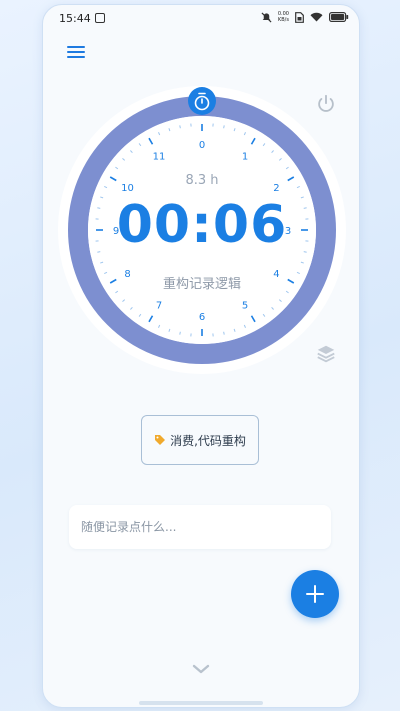 The width and height of the screenshot is (400, 711). What do you see at coordinates (326, 354) in the screenshot?
I see `layers-icon` at bounding box center [326, 354].